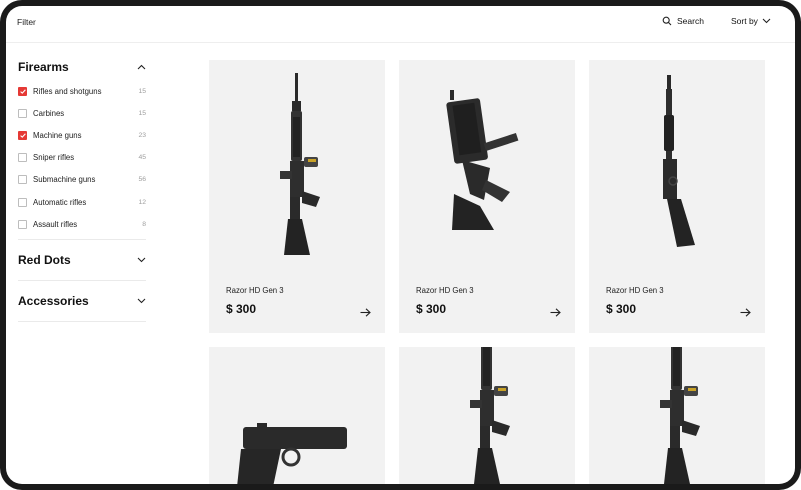  I want to click on search-label: Search, so click(690, 21).